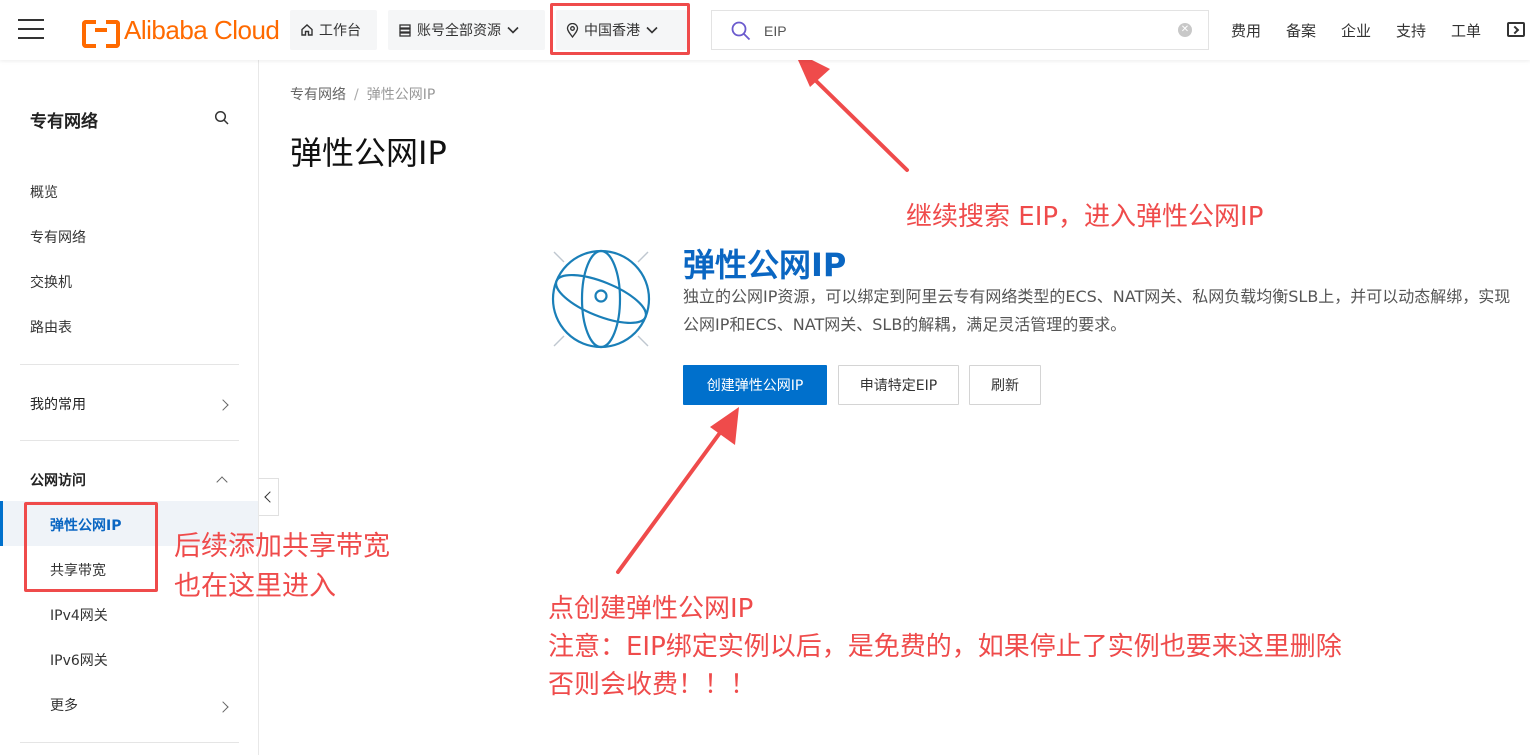  What do you see at coordinates (282, 546) in the screenshot?
I see `annotation-sidebar-line: 后续添加共享带宽` at bounding box center [282, 546].